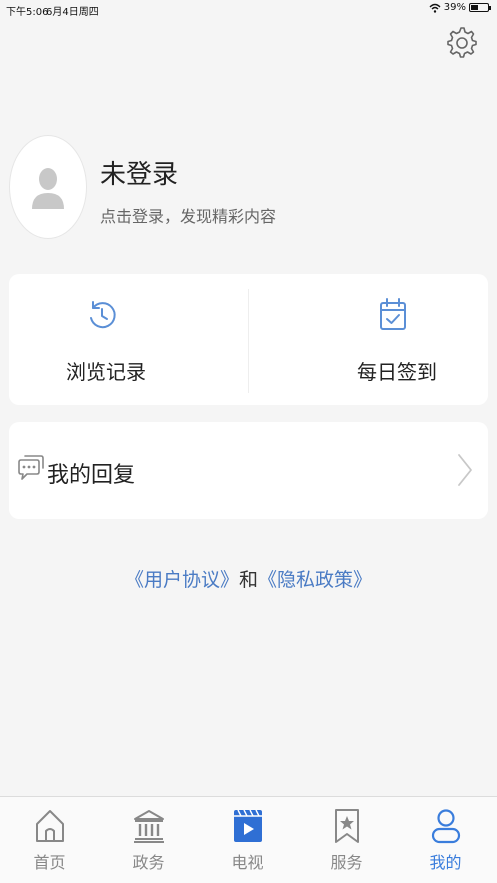  What do you see at coordinates (315, 580) in the screenshot?
I see `privacy-policy-link: 《隐私政策》` at bounding box center [315, 580].